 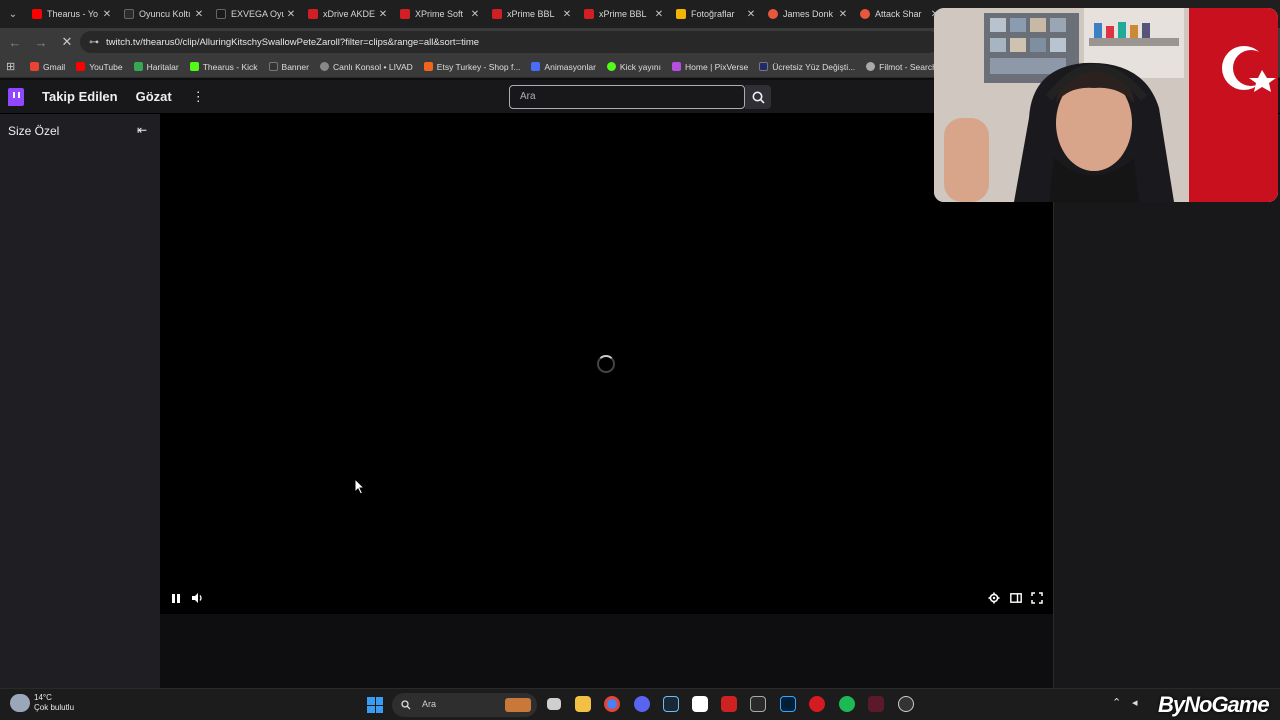 I want to click on theatre-mode-icon, so click(x=1016, y=598).